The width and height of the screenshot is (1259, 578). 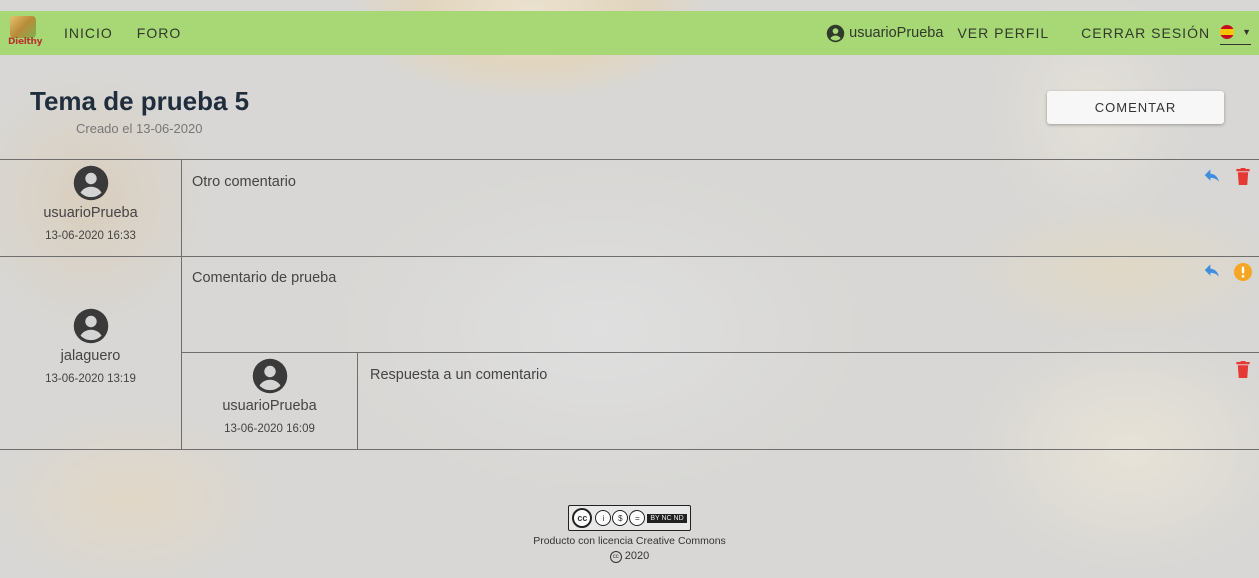 I want to click on copyright: cc 2020, so click(x=629, y=556).